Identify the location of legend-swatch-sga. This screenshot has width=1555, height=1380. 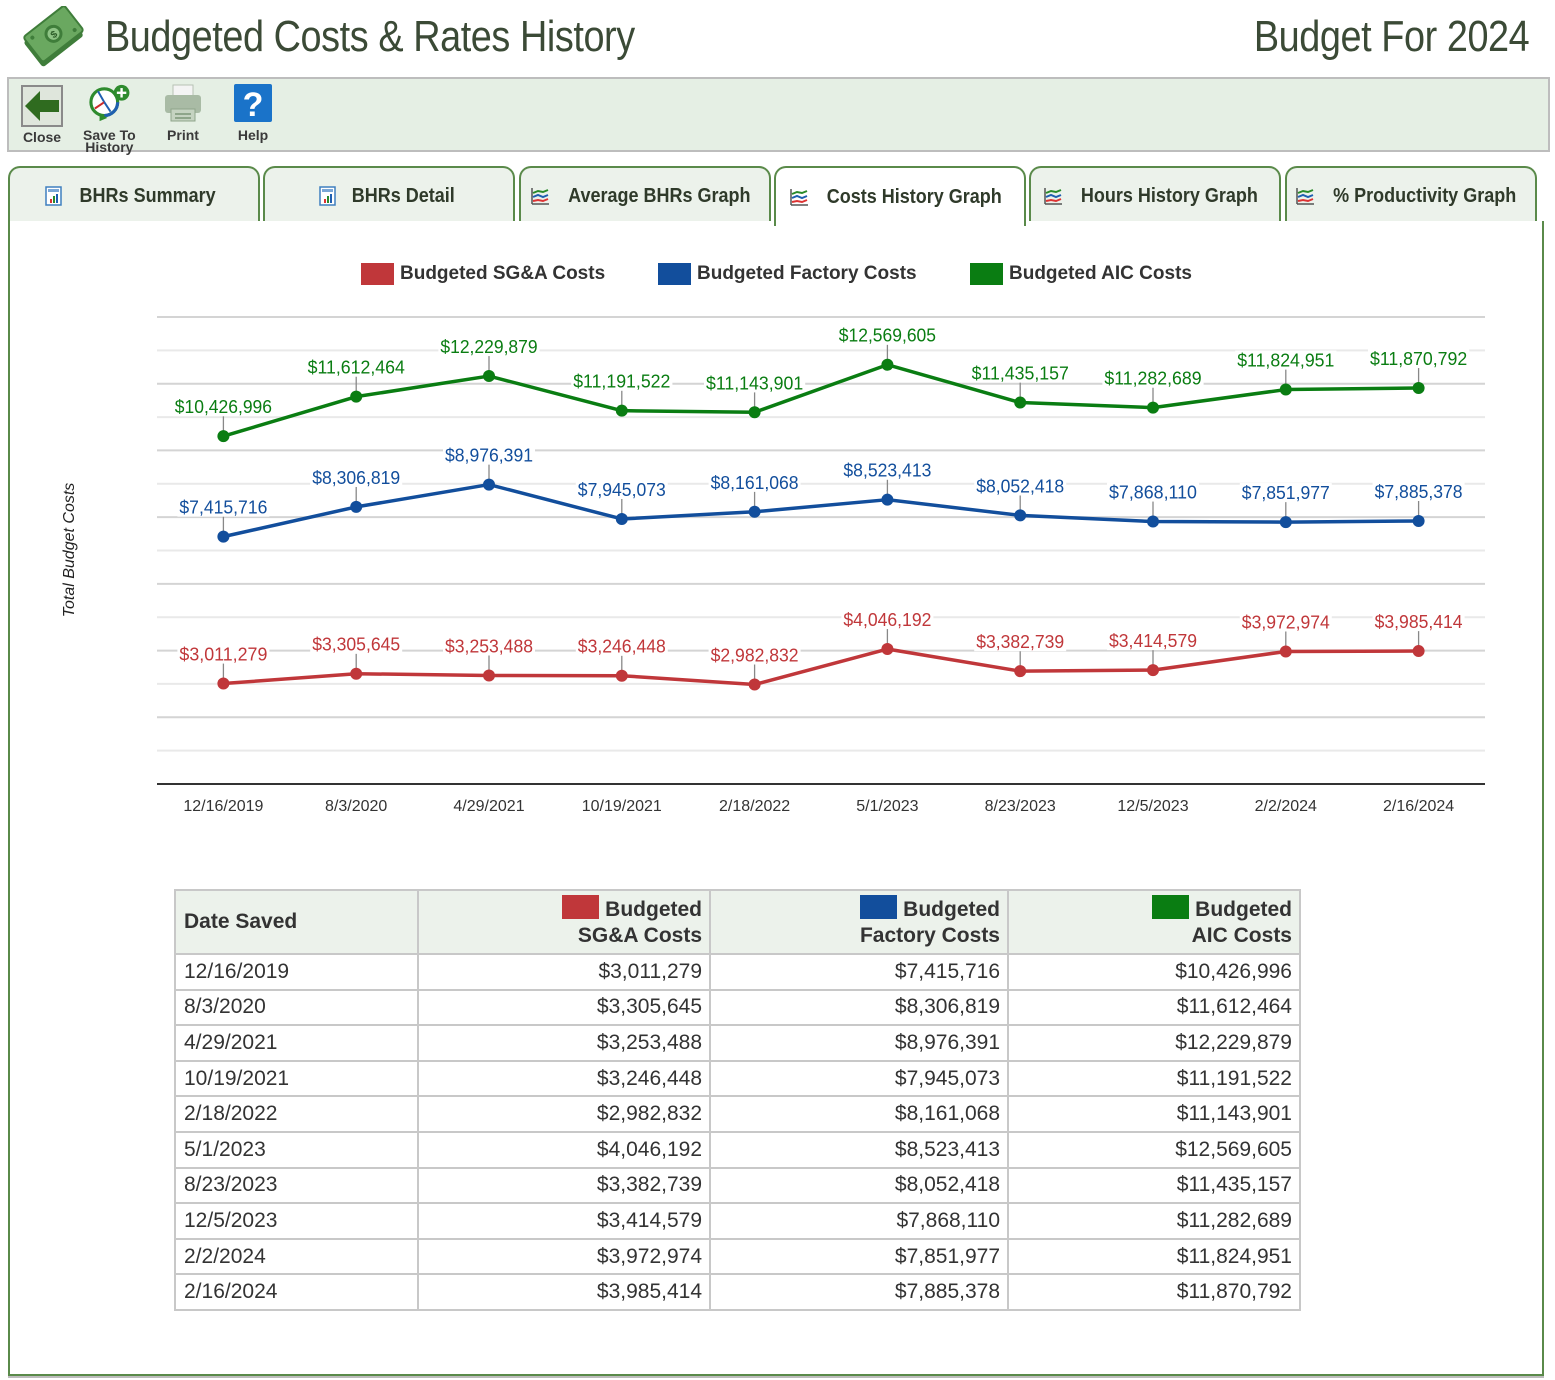
(377, 274).